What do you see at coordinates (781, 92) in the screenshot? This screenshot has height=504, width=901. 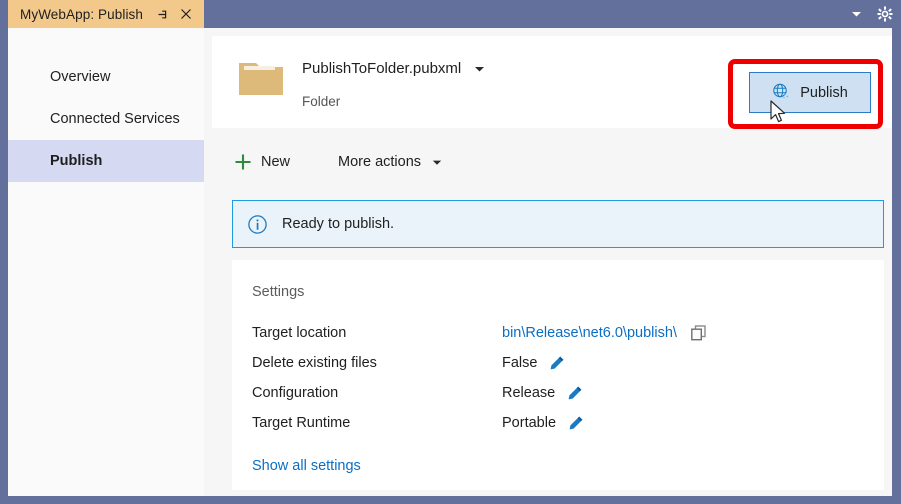 I see `globe-publish-icon` at bounding box center [781, 92].